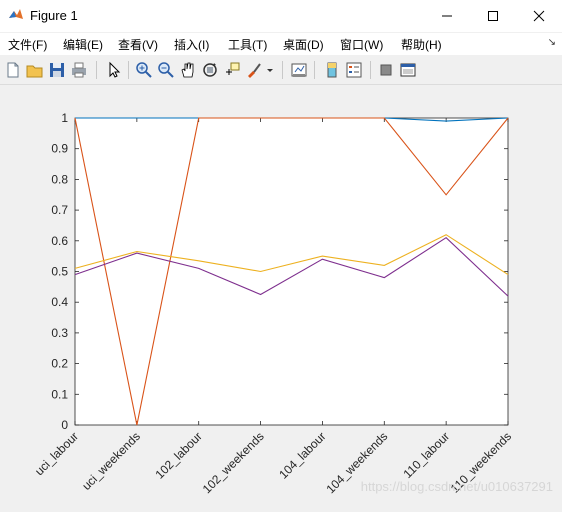 The image size is (562, 512). I want to click on x-tick-label: uci_weekends, so click(111, 461).